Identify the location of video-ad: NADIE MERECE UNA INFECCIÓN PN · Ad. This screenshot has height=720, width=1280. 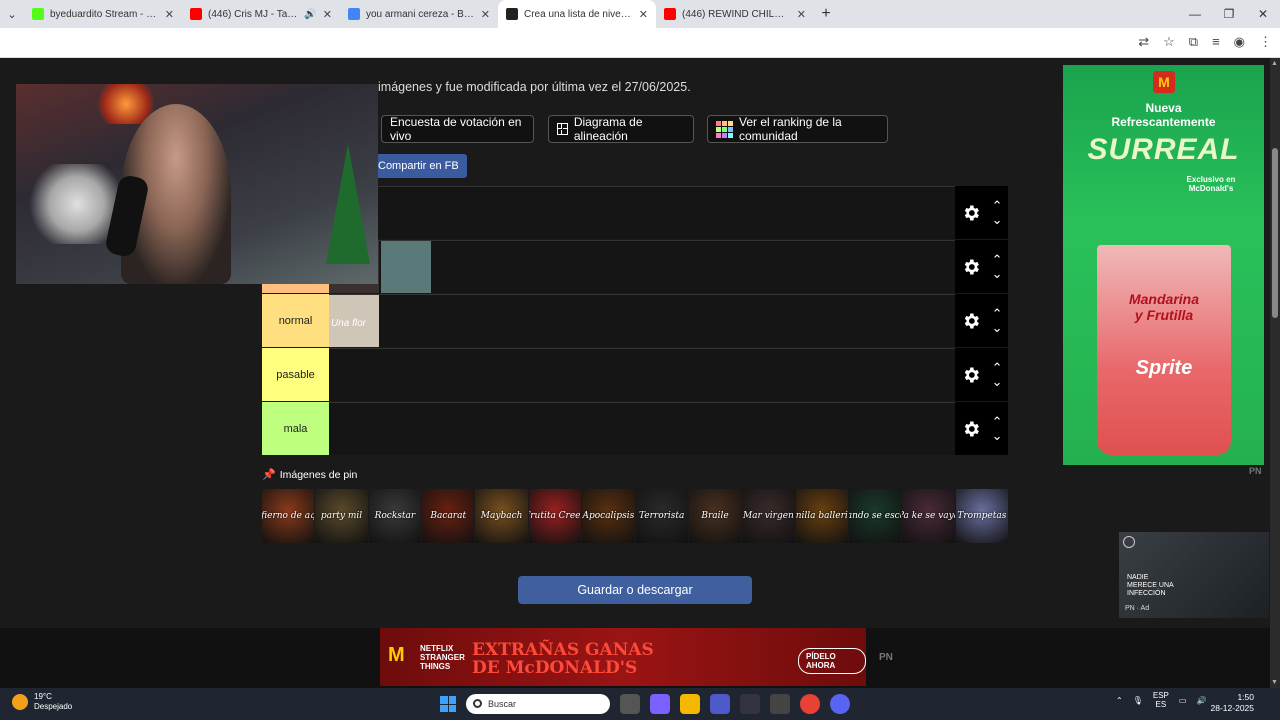
(1194, 575).